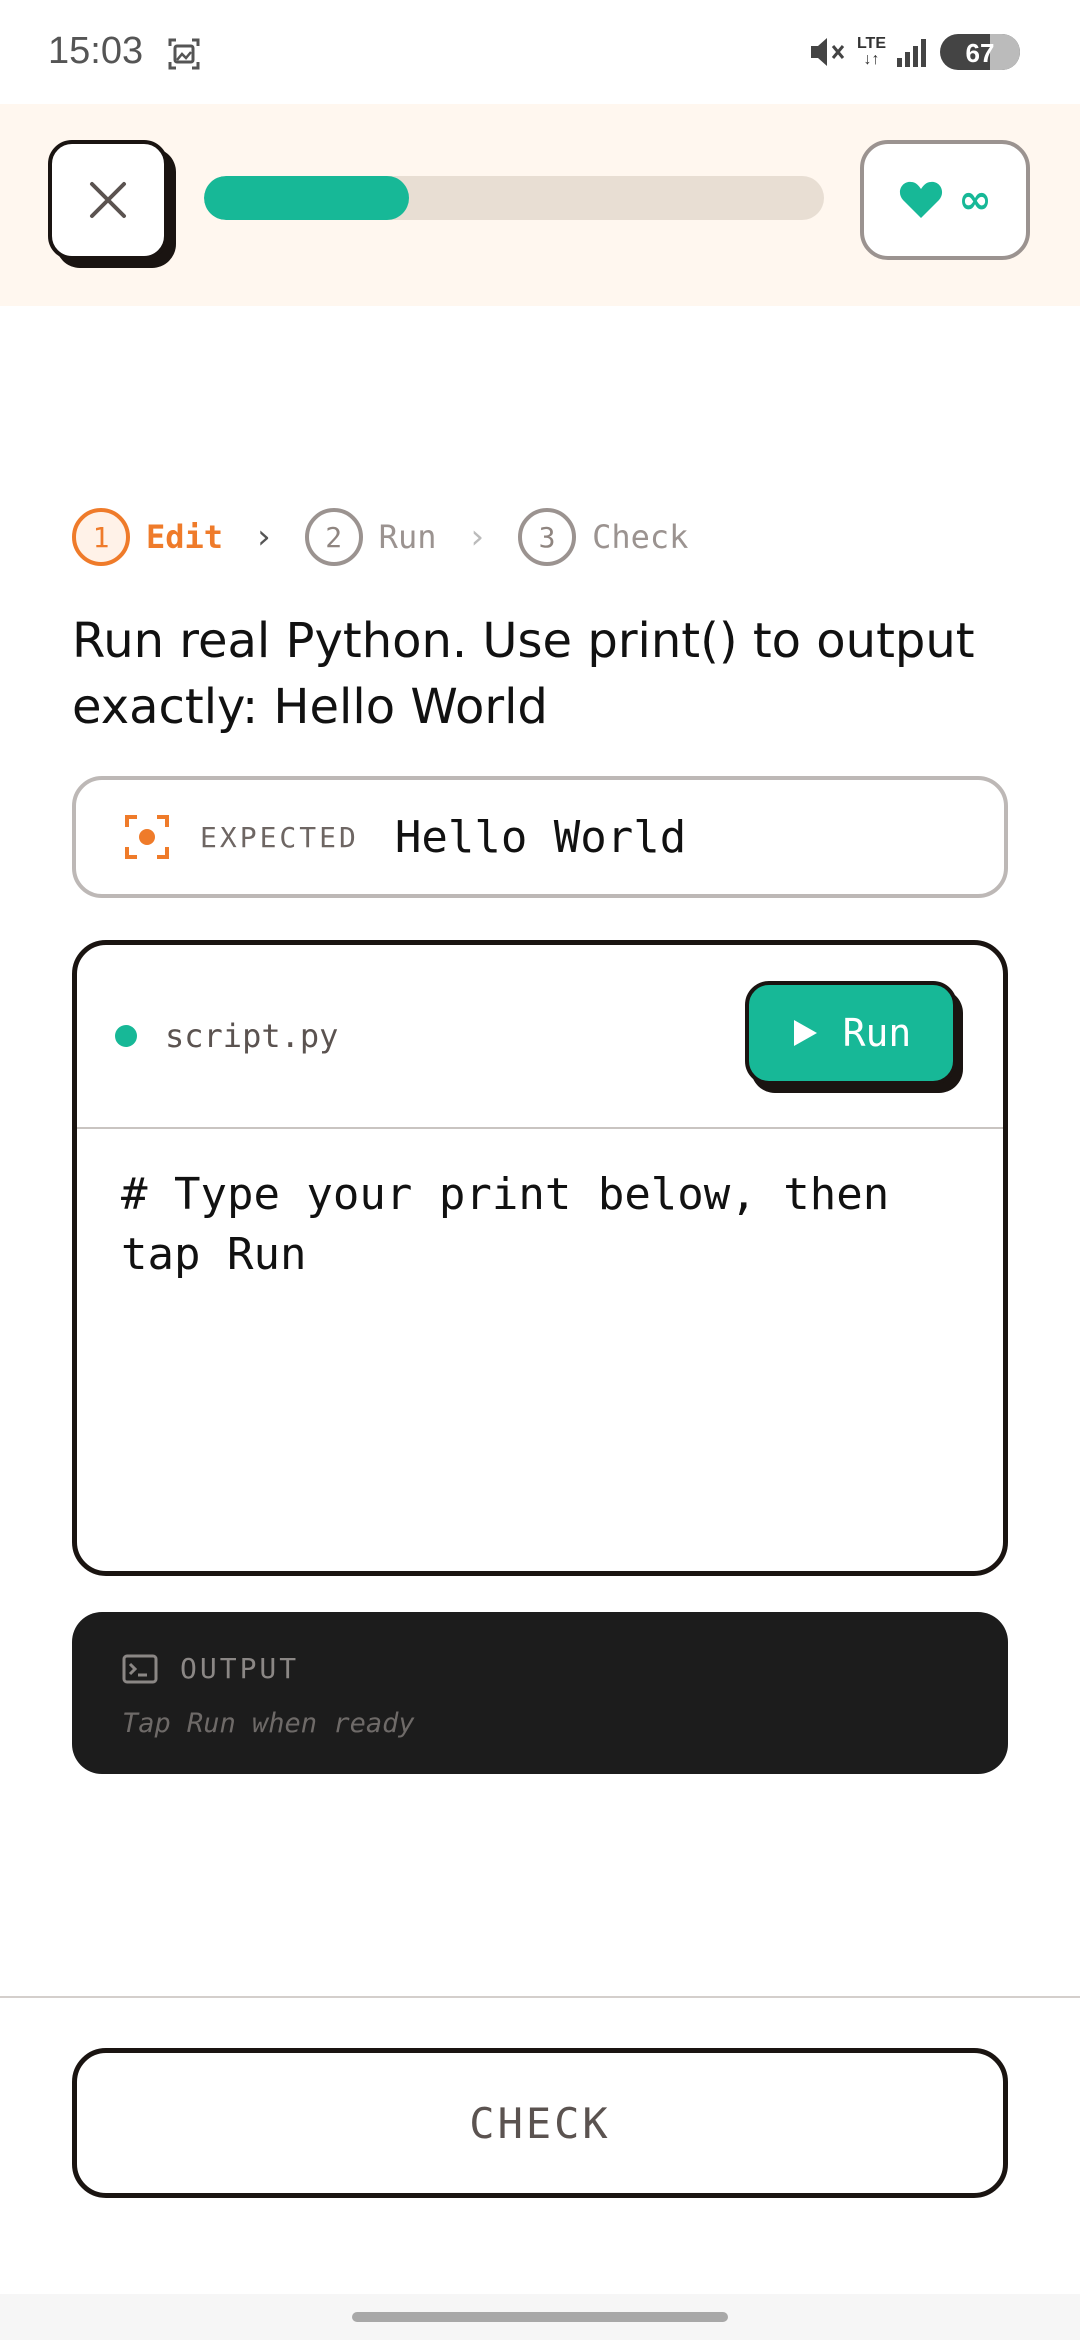 The height and width of the screenshot is (2340, 1080). Describe the element at coordinates (540, 1693) in the screenshot. I see `output-console: OUTPUT Tap Run when ready` at that location.